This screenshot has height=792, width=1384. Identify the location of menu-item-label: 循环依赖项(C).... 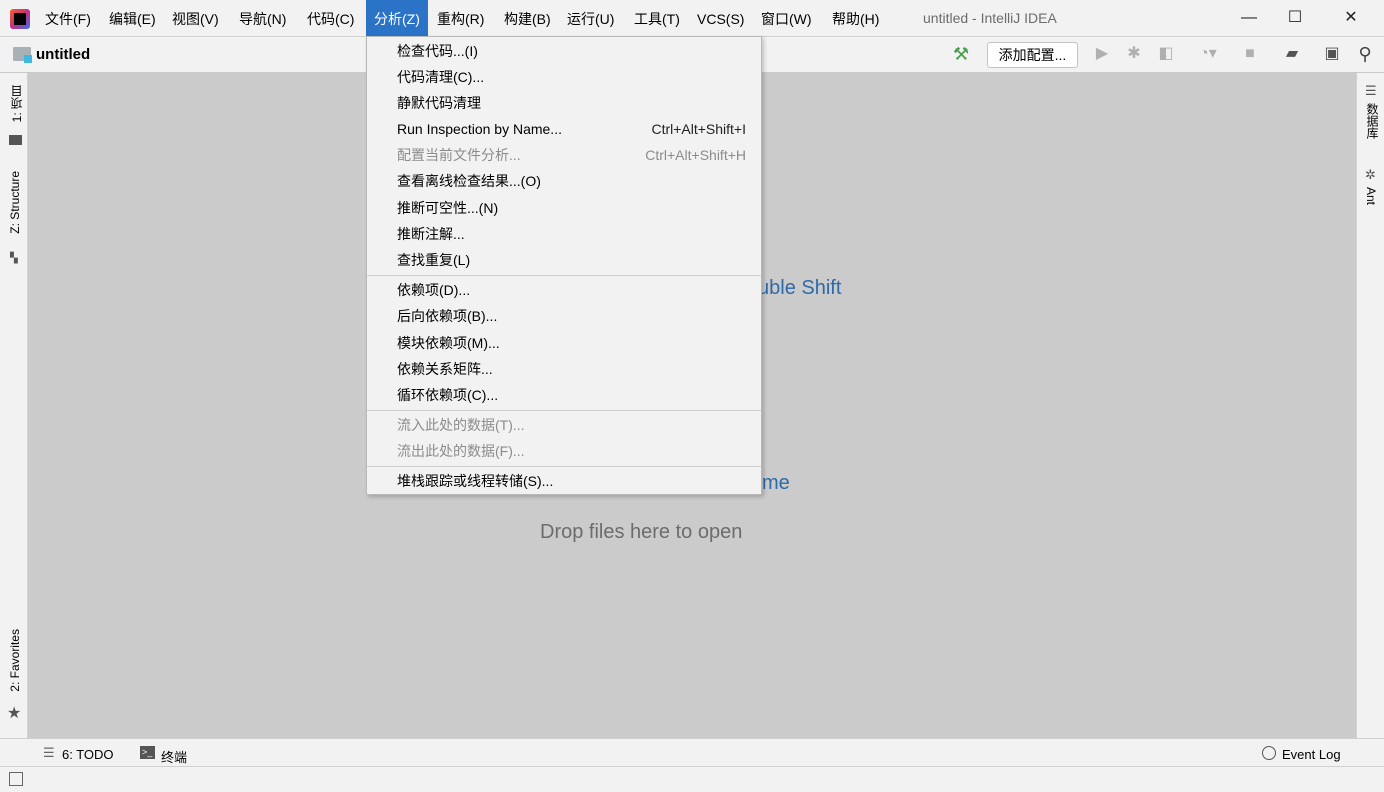
(448, 395).